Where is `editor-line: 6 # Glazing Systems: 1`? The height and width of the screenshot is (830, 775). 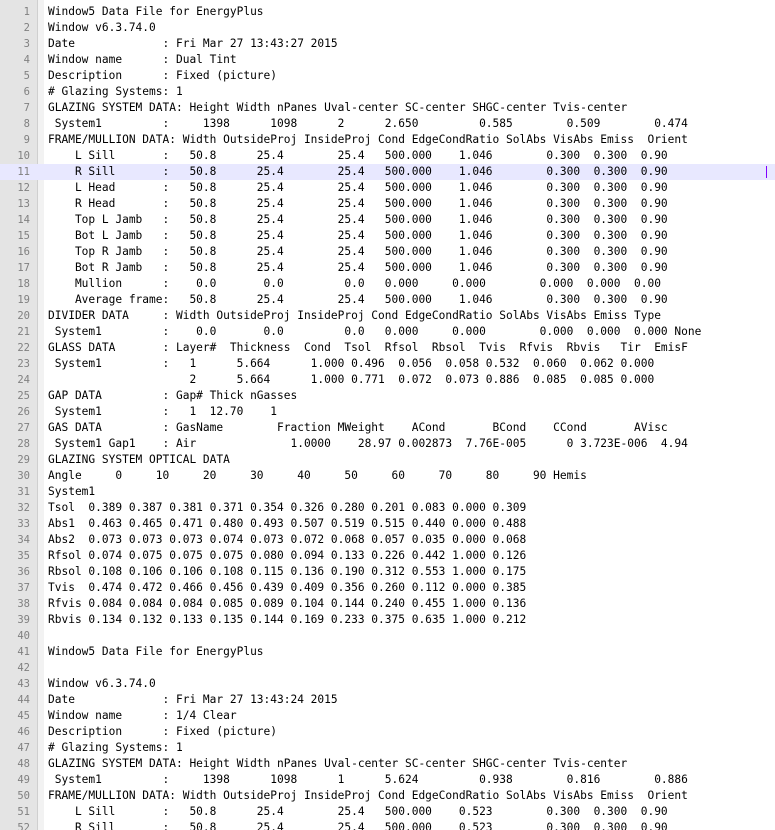
editor-line: 6 # Glazing Systems: 1 is located at coordinates (387, 92).